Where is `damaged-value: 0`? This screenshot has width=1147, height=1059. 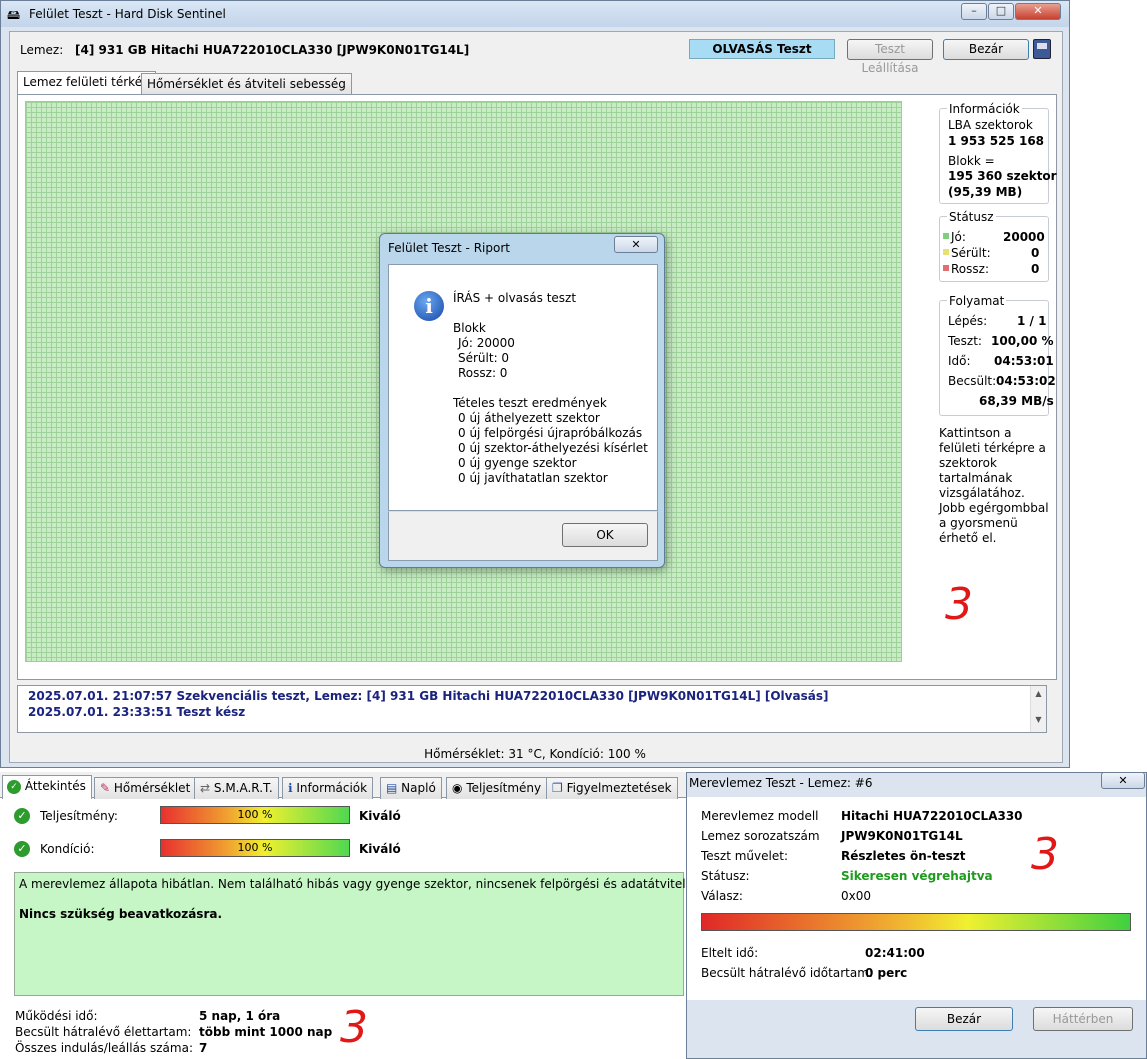 damaged-value: 0 is located at coordinates (1035, 253).